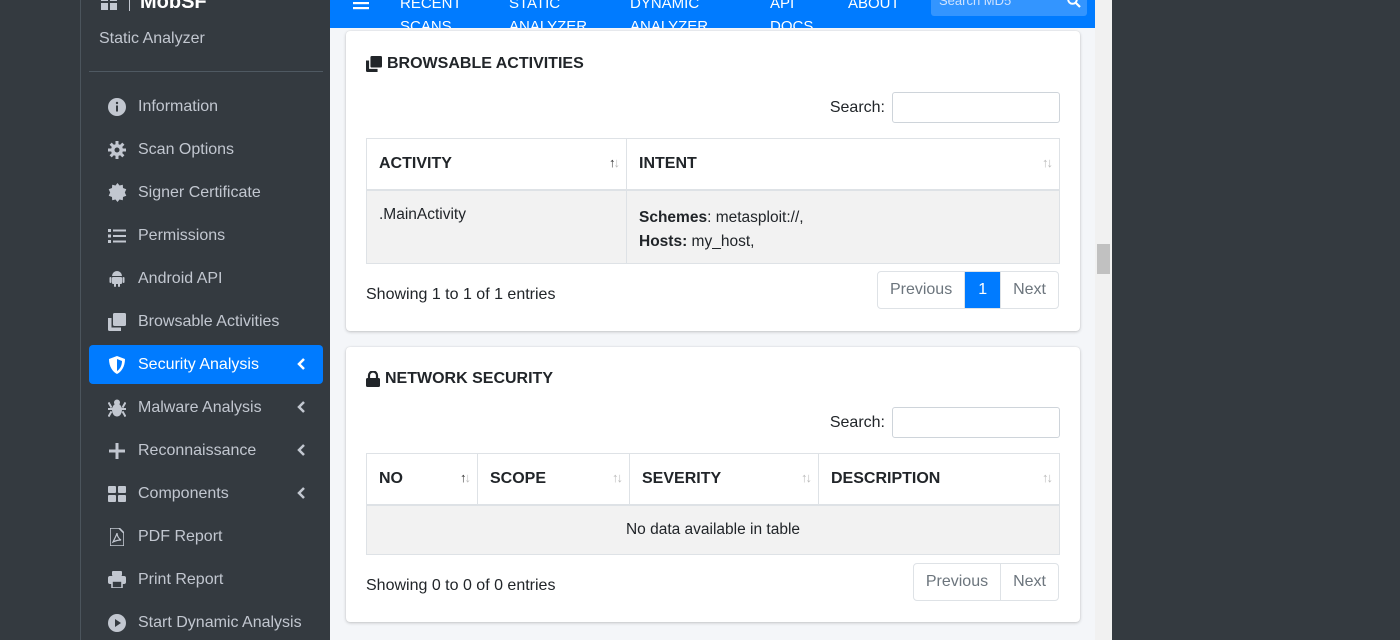  I want to click on table-row-empty: No data available in table, so click(713, 529).